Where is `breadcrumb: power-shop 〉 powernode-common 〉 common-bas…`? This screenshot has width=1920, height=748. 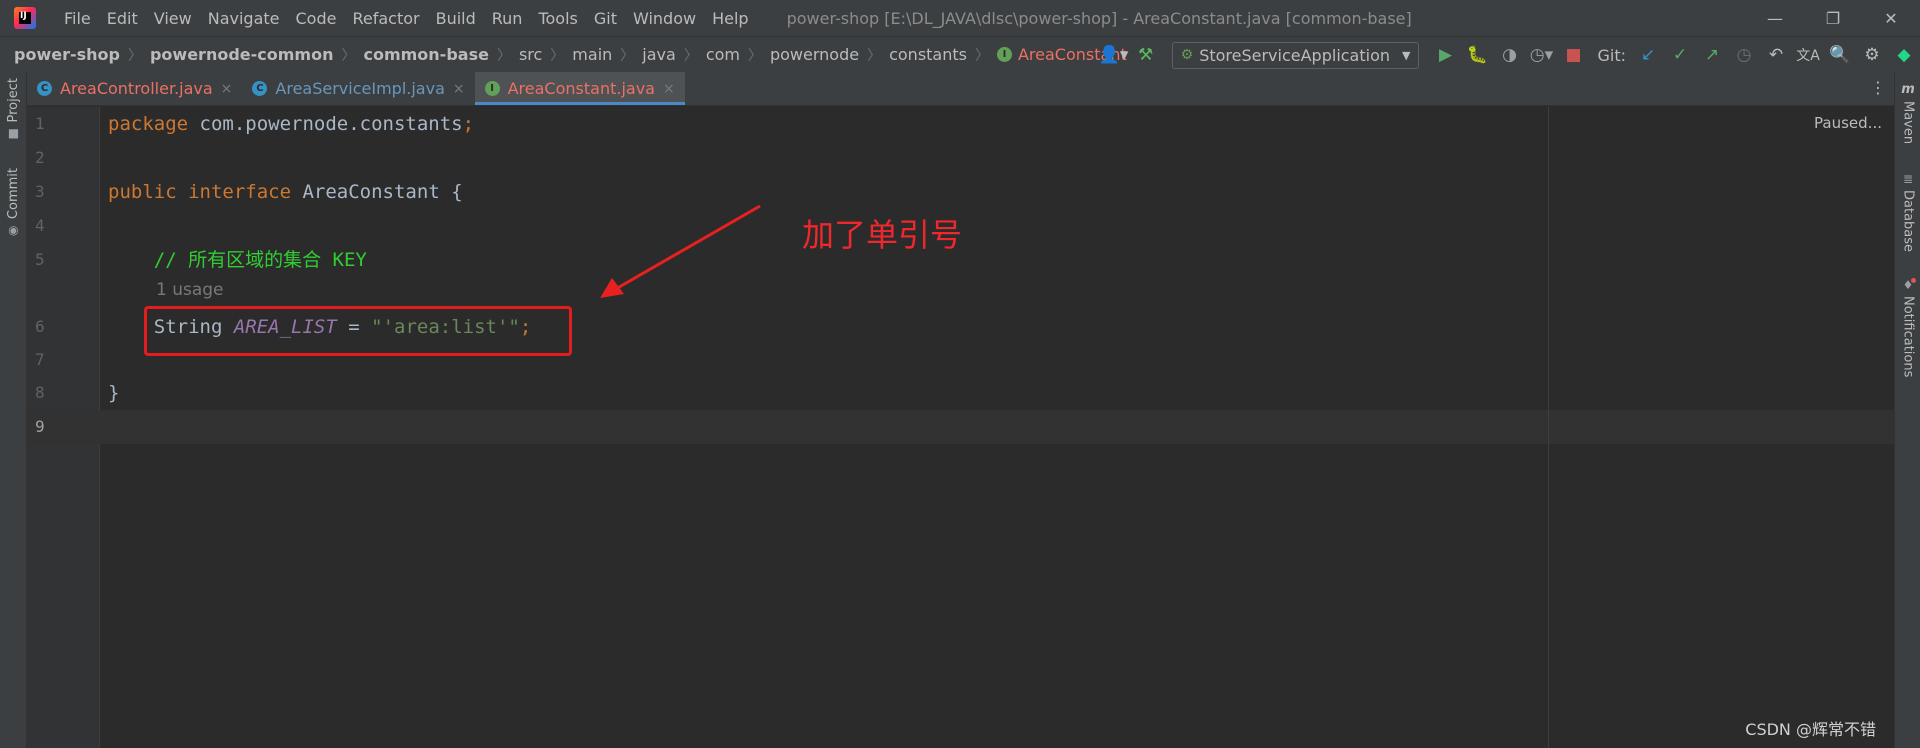
breadcrumb: power-shop 〉 powernode-common 〉 common-bas… is located at coordinates (570, 55).